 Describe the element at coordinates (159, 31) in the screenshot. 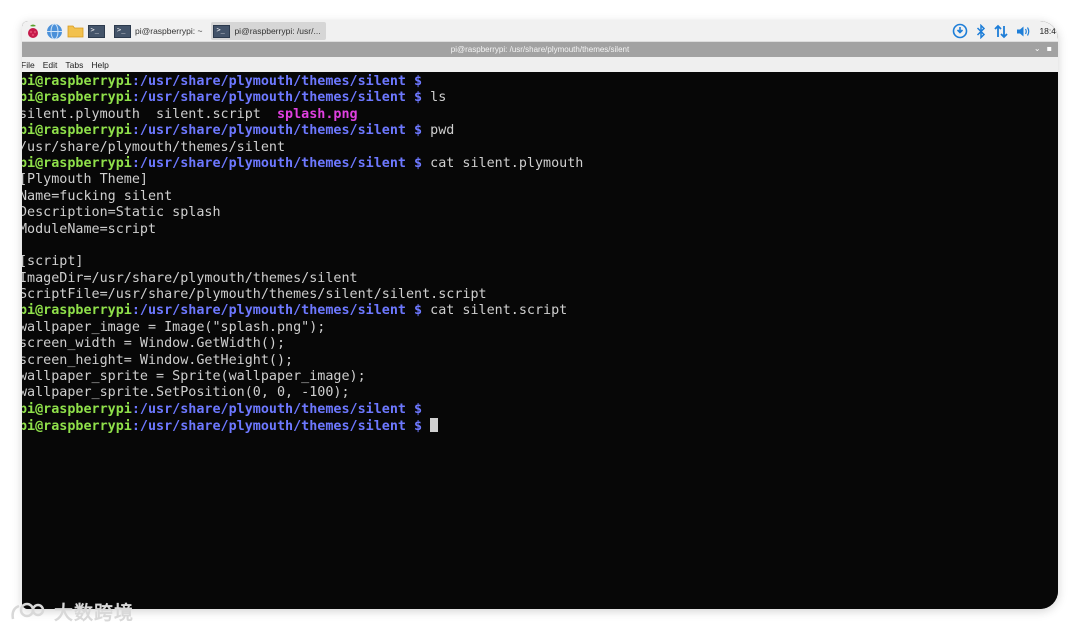

I see `taskbar-item-home-terminal: pi@raspberrypi: ~` at that location.